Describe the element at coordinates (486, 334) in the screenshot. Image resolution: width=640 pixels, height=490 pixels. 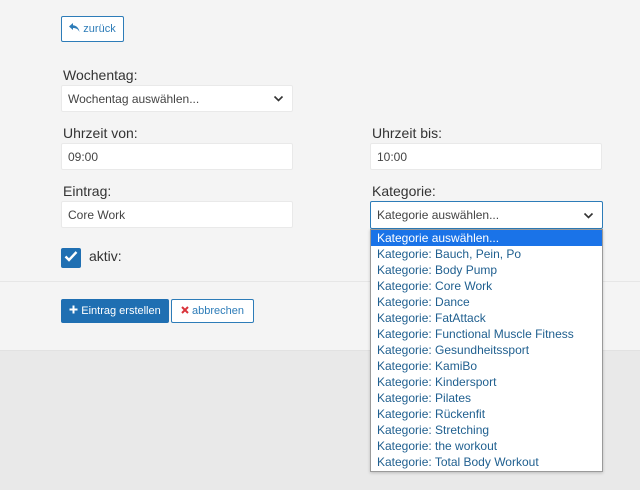
I see `kategorie-option: Kategorie: Functional Muscle Fitness` at that location.